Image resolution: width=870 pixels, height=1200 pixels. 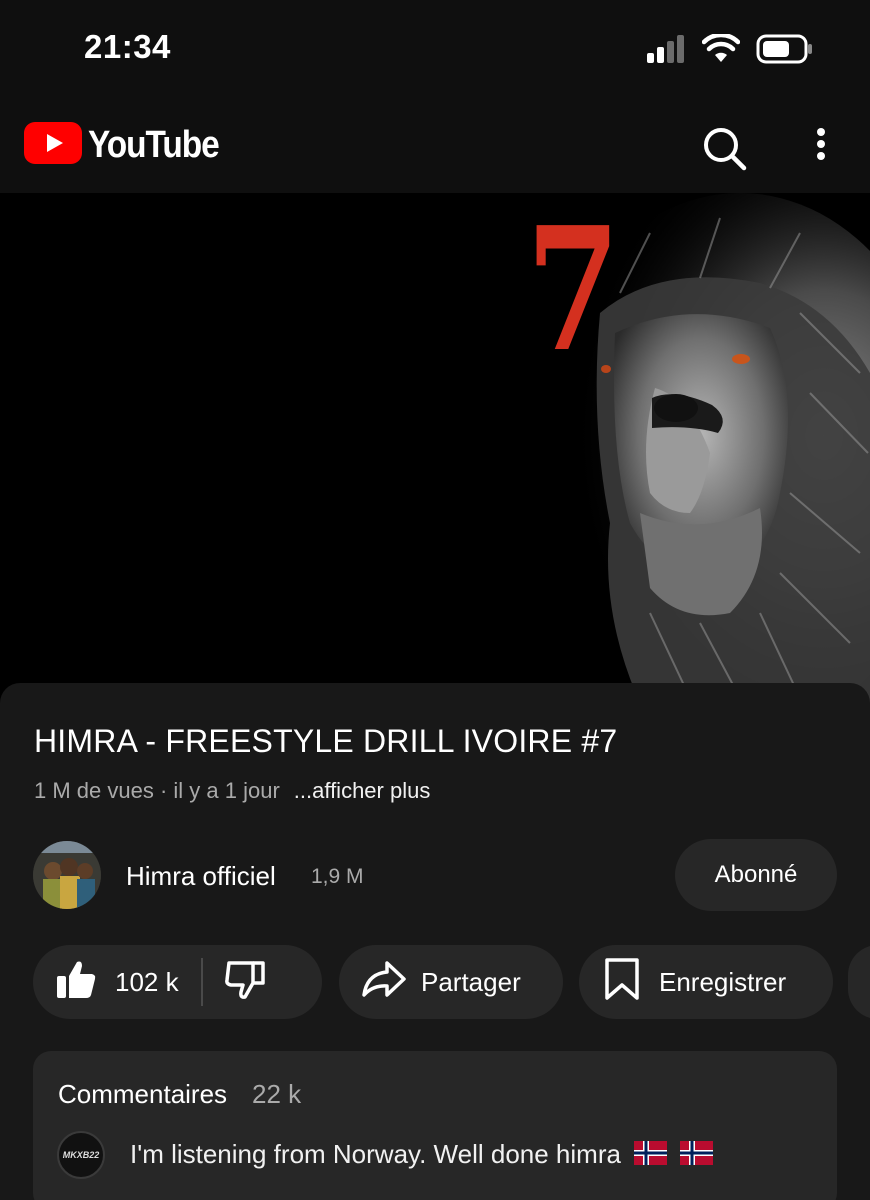 I want to click on share-label: Partager, so click(x=471, y=981).